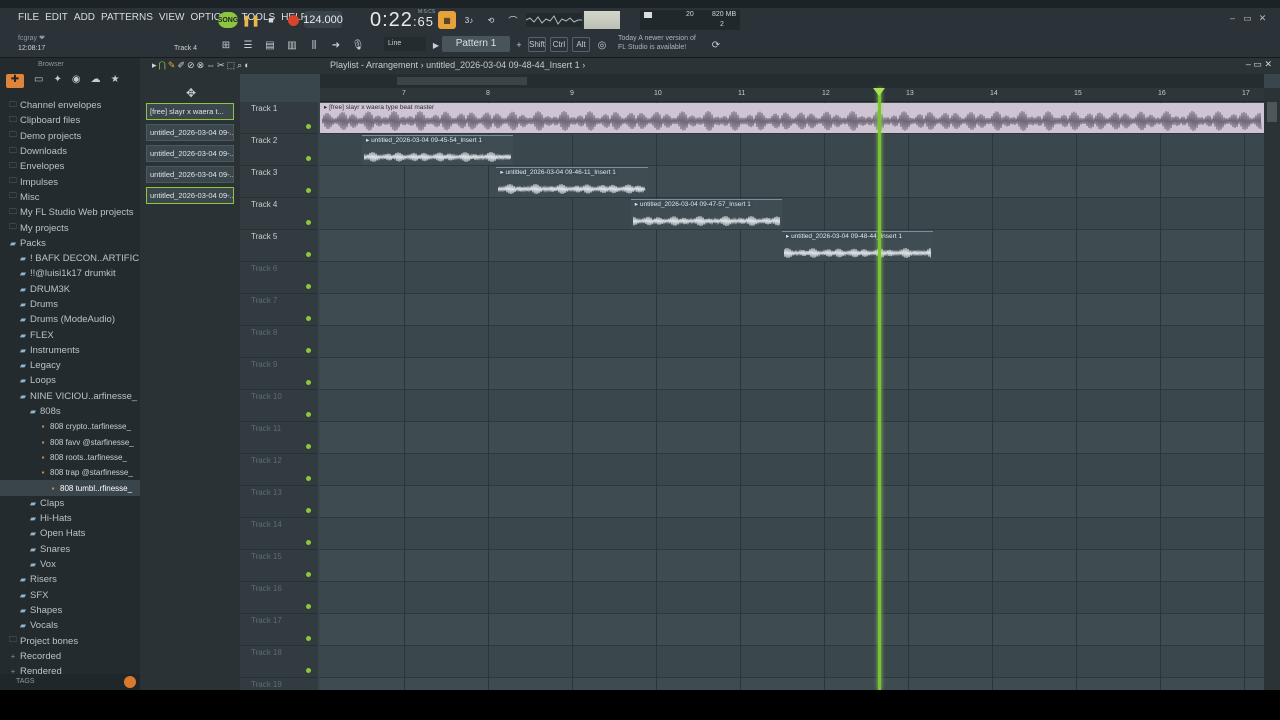 This screenshot has width=1280, height=720. Describe the element at coordinates (279, 470) in the screenshot. I see `track-label: Track 12` at that location.